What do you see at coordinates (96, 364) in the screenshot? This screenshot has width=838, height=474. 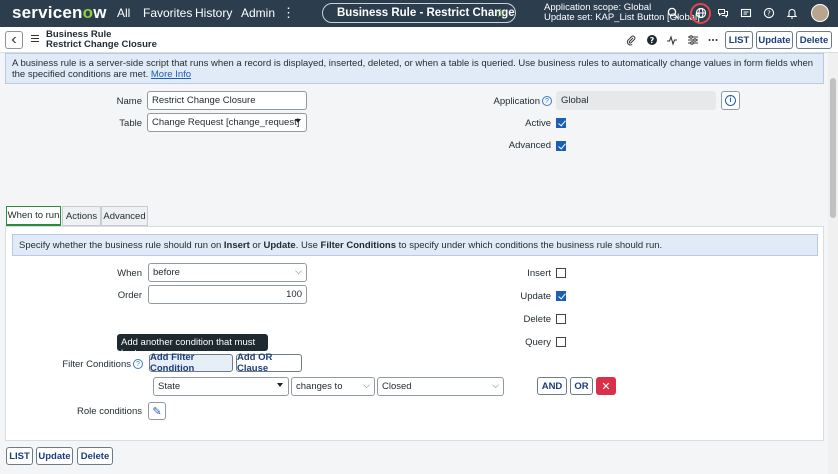 I see `filter-conditions-label: Filter Conditions` at bounding box center [96, 364].